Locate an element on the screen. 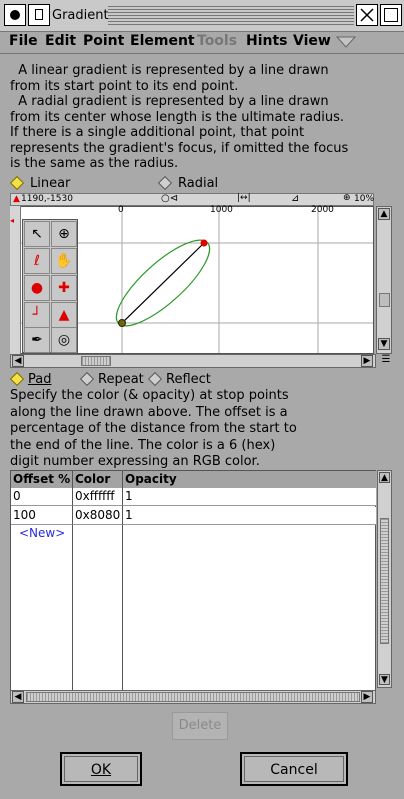  pointer-icon: ↖ is located at coordinates (37, 234).